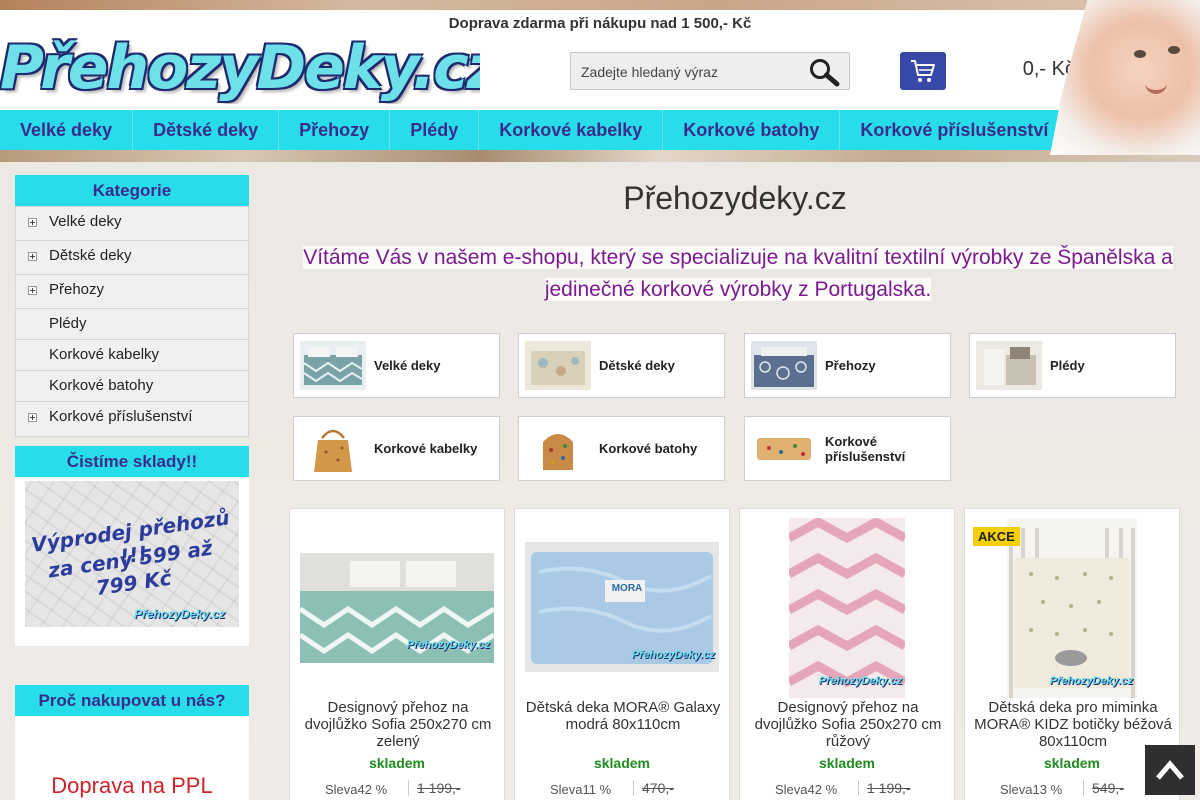  I want to click on category-tile-label: Přehozy, so click(850, 365).